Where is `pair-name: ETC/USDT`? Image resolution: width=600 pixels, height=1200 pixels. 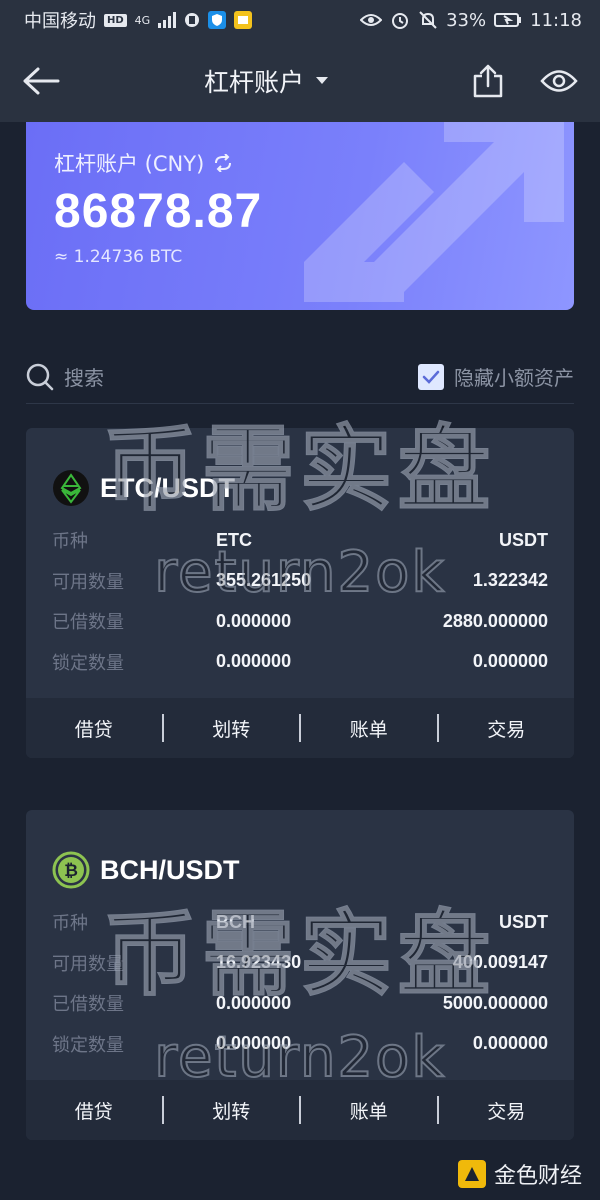
pair-name: ETC/USDT is located at coordinates (167, 487).